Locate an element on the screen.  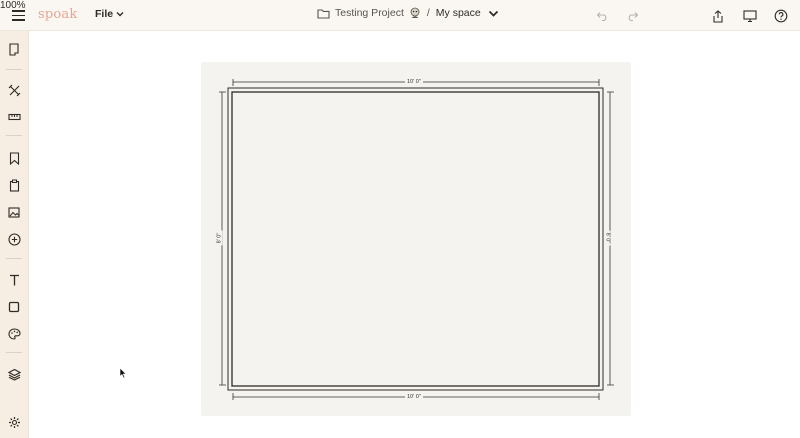
redo-icon is located at coordinates (633, 16).